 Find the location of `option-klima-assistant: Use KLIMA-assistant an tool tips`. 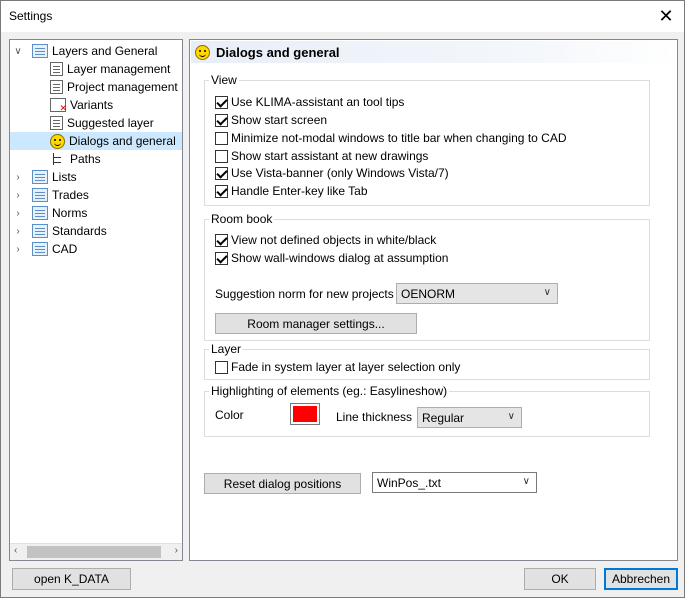

option-klima-assistant: Use KLIMA-assistant an tool tips is located at coordinates (309, 102).